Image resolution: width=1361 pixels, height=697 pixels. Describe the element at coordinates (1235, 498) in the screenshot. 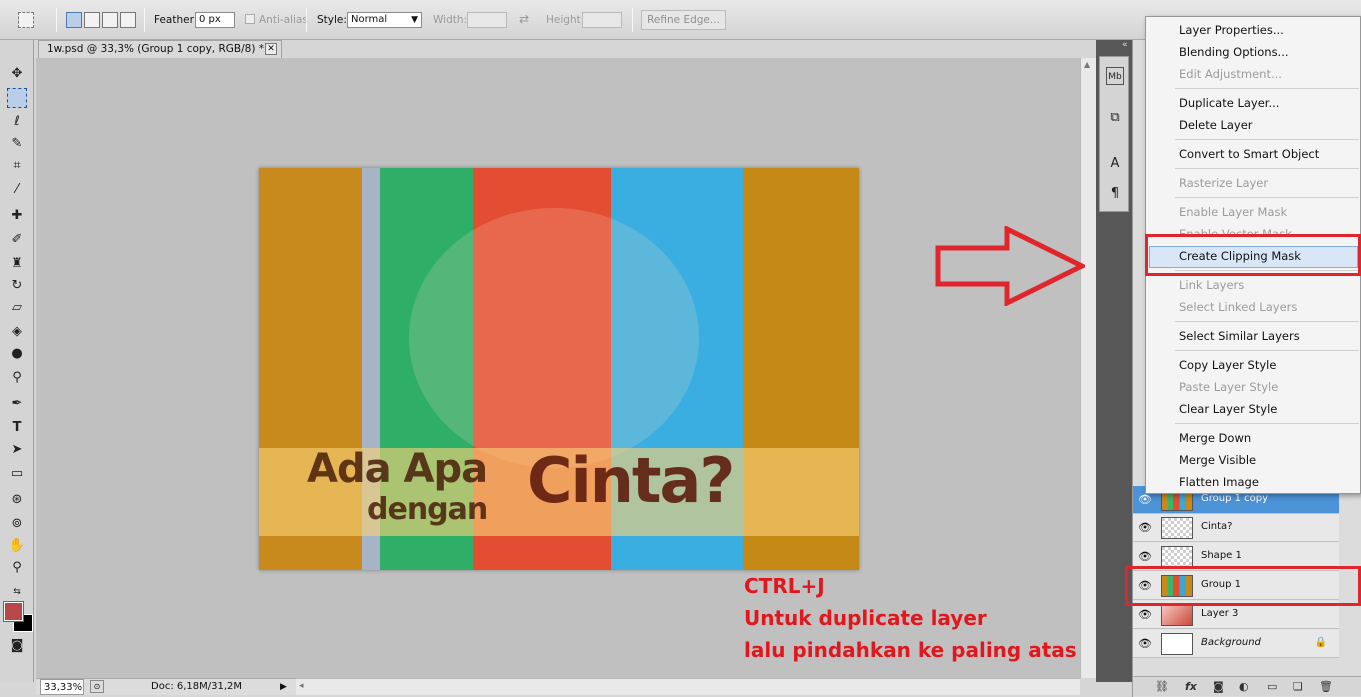

I see `layer-name: Group 1 copy` at that location.